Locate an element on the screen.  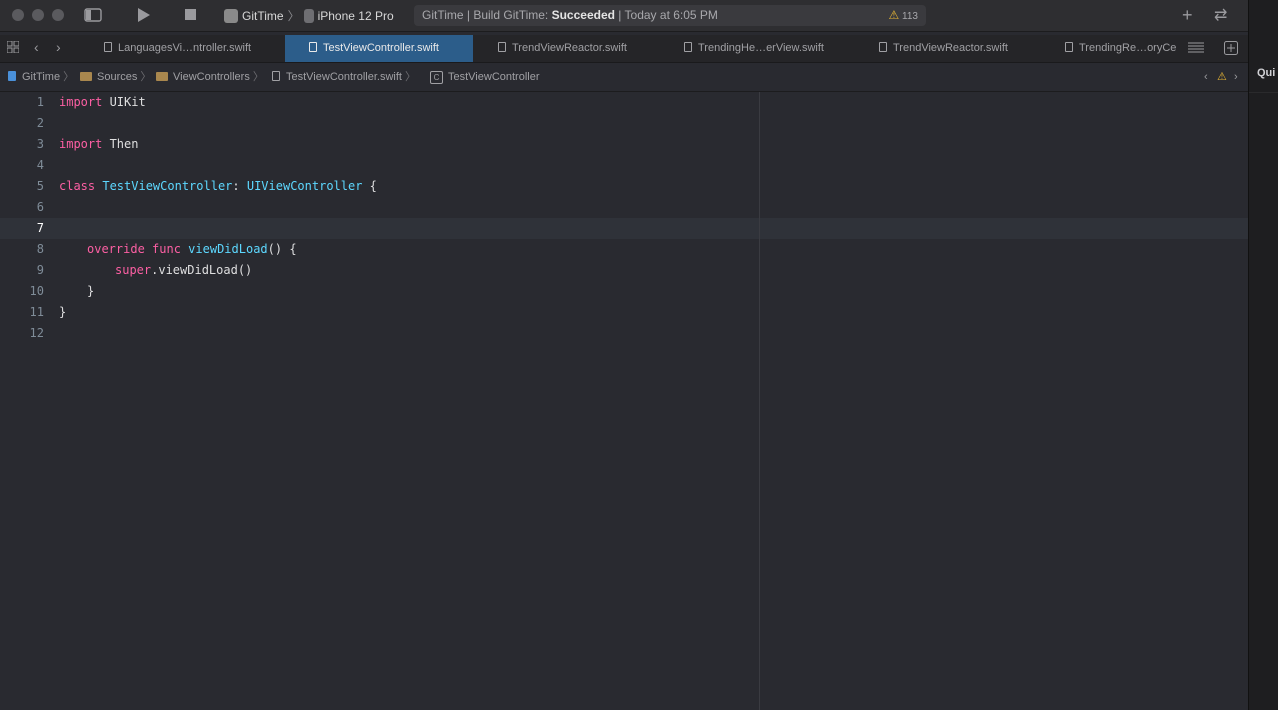
warning-badge: ⚠ 113 is located at coordinates (904, 16).